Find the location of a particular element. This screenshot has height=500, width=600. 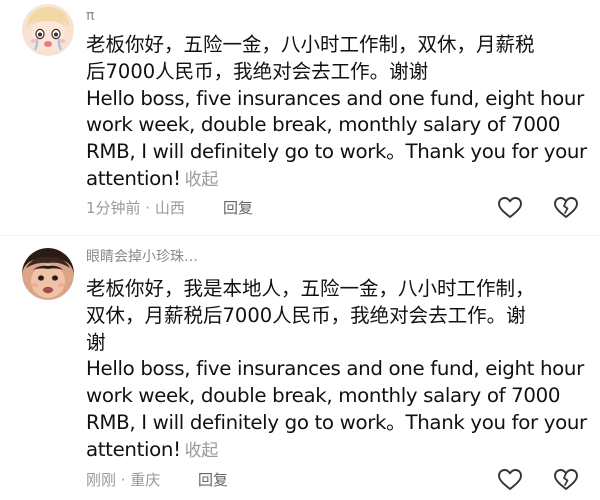

comment-text-line: 后7000人民币，我绝对会去工作。谢谢 is located at coordinates (257, 71).